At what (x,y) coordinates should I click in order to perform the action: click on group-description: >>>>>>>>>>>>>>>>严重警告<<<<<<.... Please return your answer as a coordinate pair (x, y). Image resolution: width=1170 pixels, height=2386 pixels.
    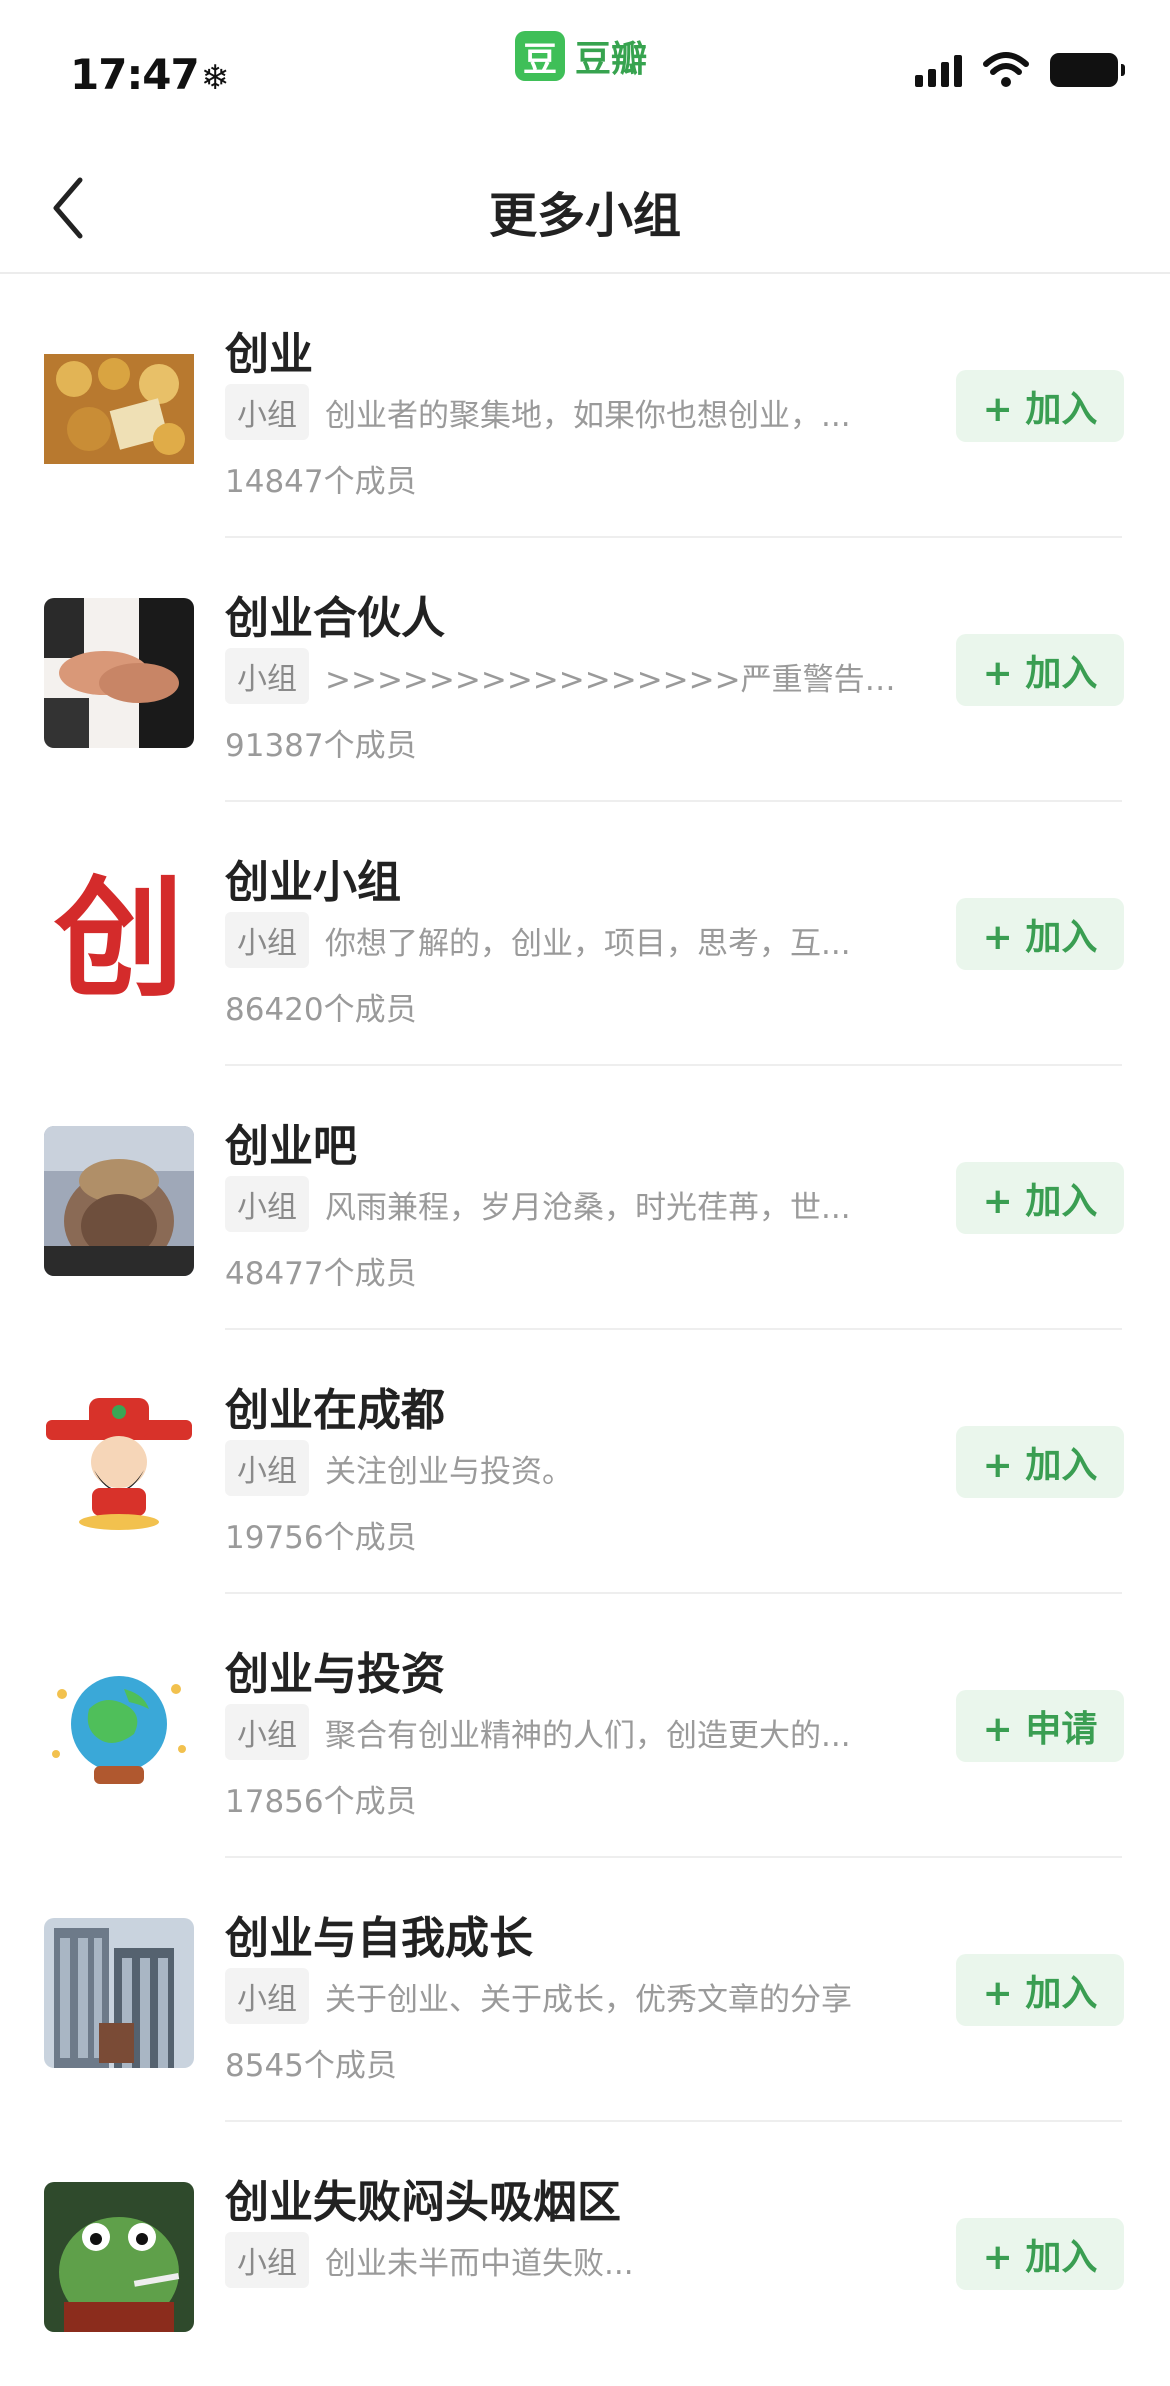
    Looking at the image, I should click on (620, 679).